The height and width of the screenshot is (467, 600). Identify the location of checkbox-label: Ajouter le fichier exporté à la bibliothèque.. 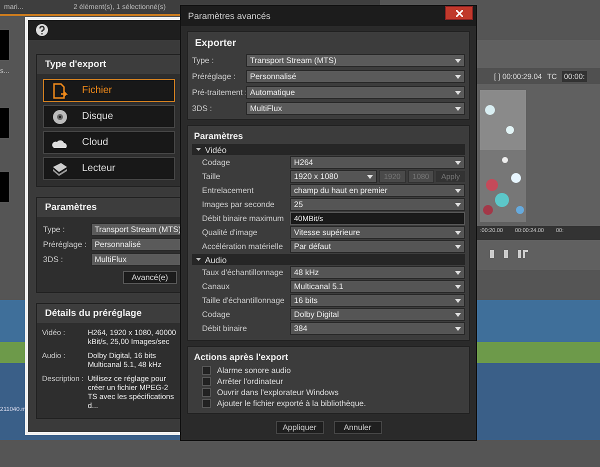
(291, 403).